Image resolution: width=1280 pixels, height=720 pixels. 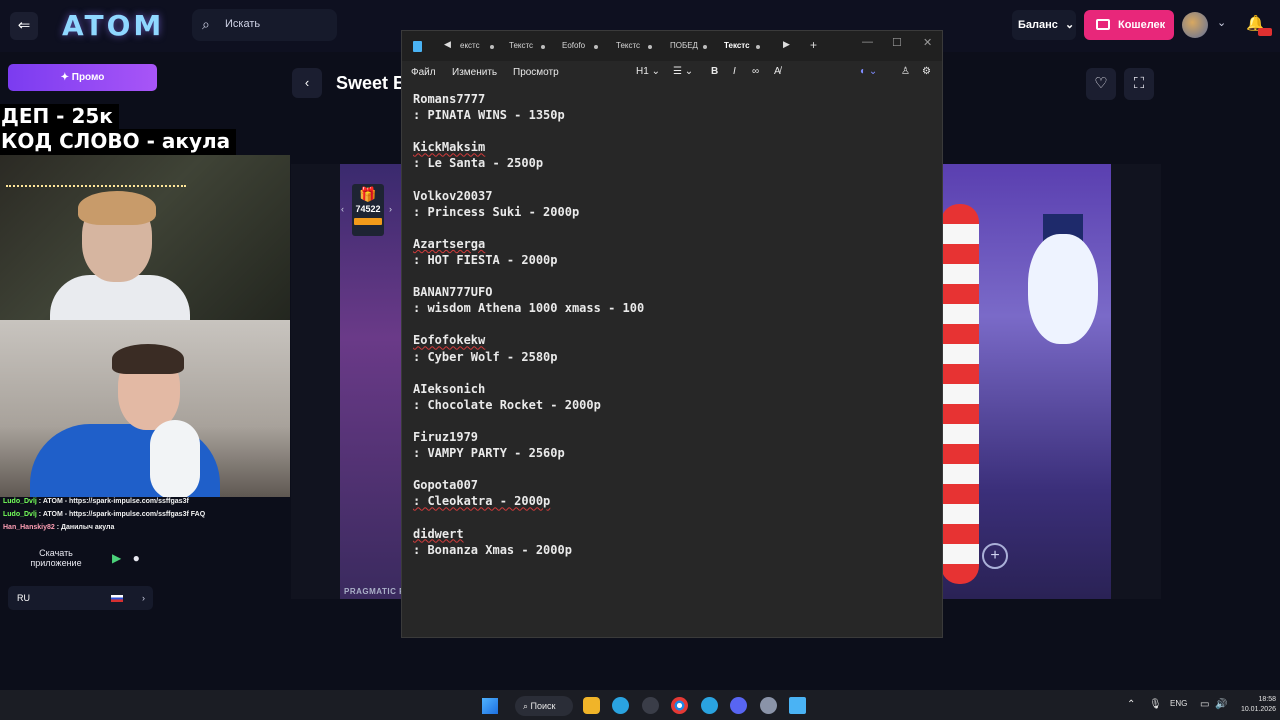 I want to click on clear-format-icon: A̸, so click(x=777, y=71).